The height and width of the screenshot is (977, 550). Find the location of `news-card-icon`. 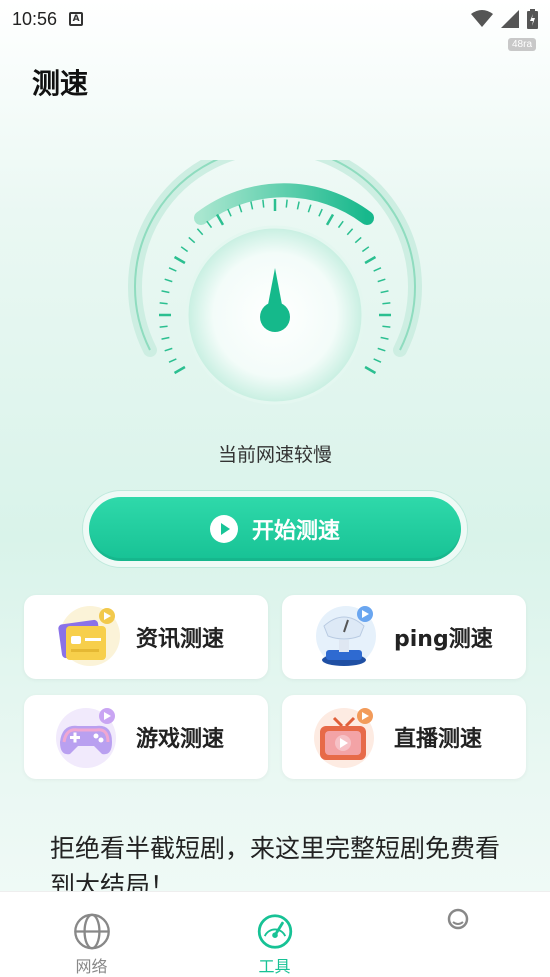

news-card-icon is located at coordinates (89, 636).